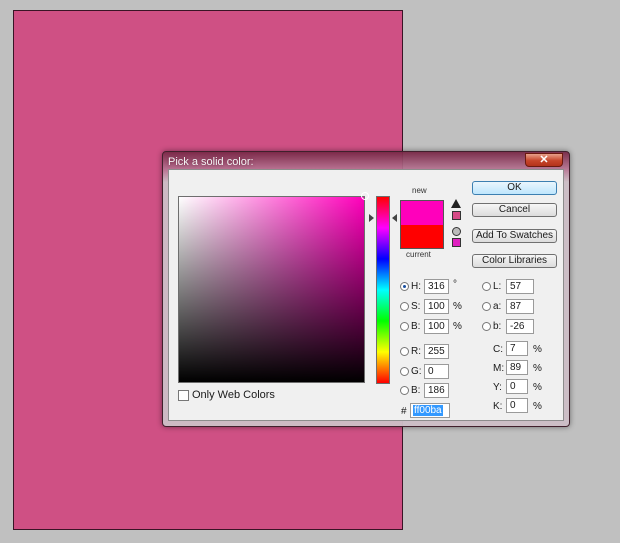 The width and height of the screenshot is (620, 543). I want to click on hex-input-value: ff00ba, so click(428, 410).